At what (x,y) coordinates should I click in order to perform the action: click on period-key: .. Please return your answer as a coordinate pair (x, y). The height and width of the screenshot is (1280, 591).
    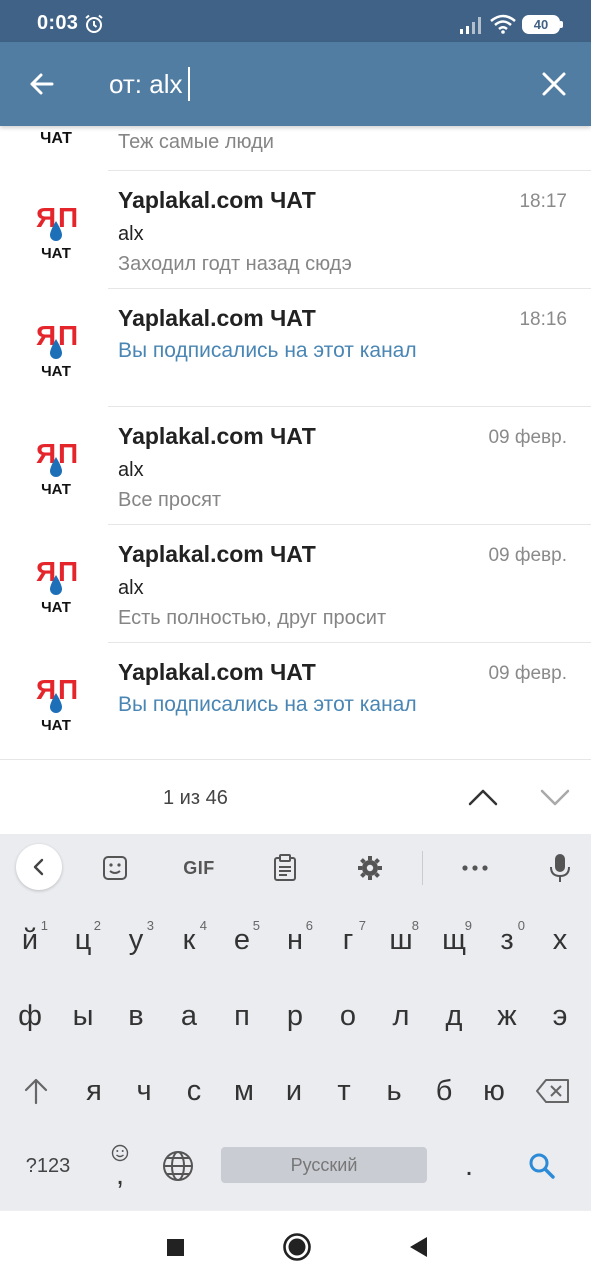
    Looking at the image, I should click on (469, 1166).